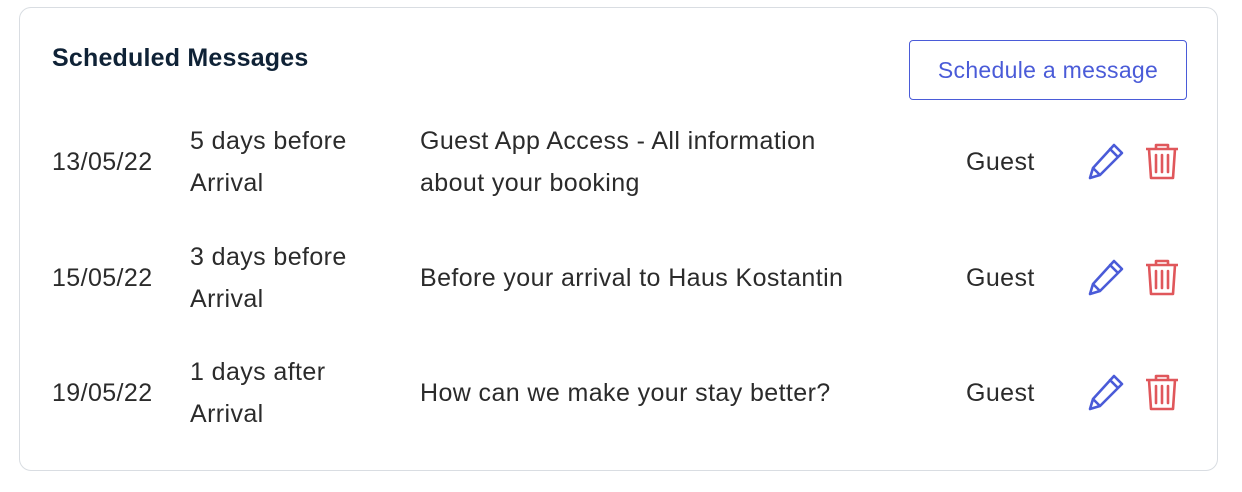  Describe the element at coordinates (295, 393) in the screenshot. I see `message-timing: 1 days after Arrival` at that location.